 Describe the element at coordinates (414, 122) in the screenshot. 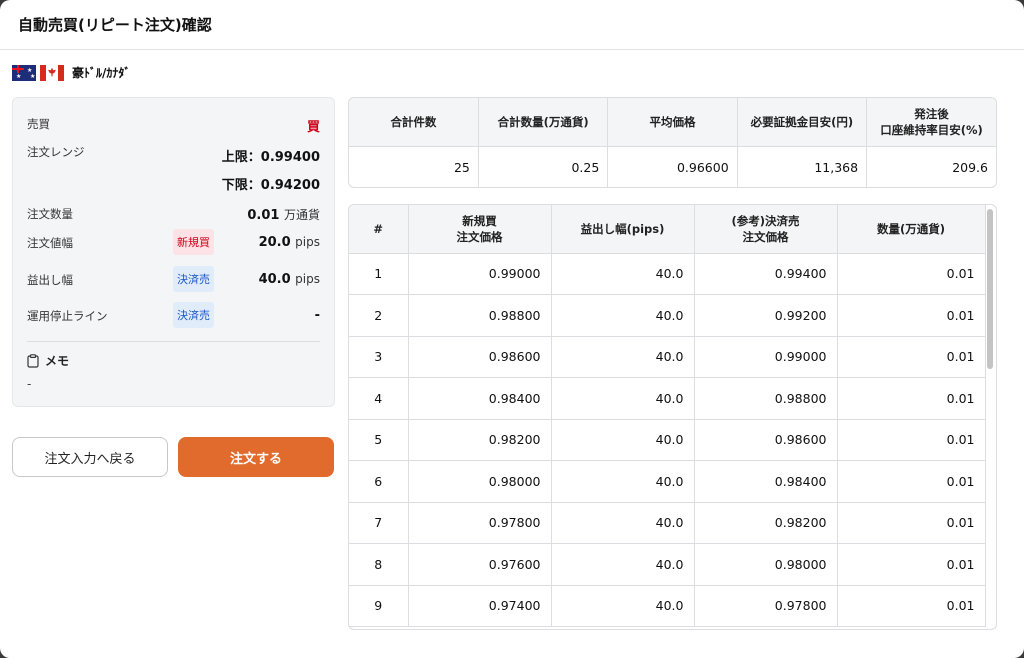

I see `stats-header: 合計件数` at that location.